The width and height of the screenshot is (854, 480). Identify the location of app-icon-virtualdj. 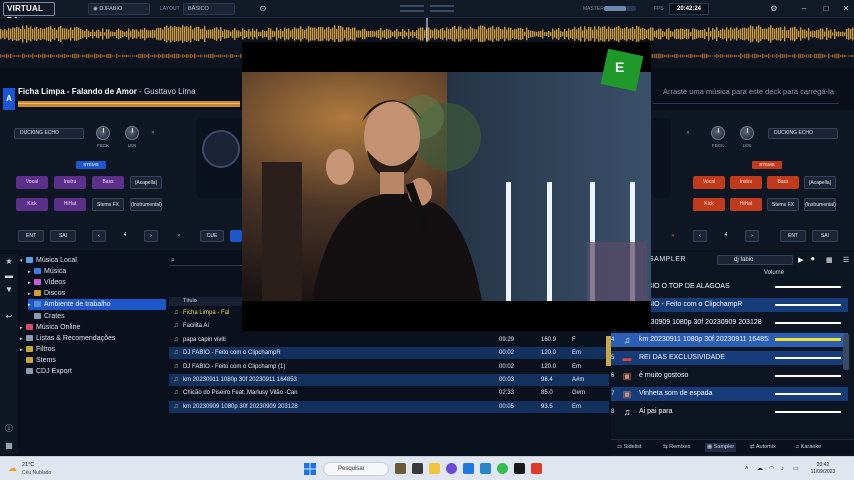
(536, 468).